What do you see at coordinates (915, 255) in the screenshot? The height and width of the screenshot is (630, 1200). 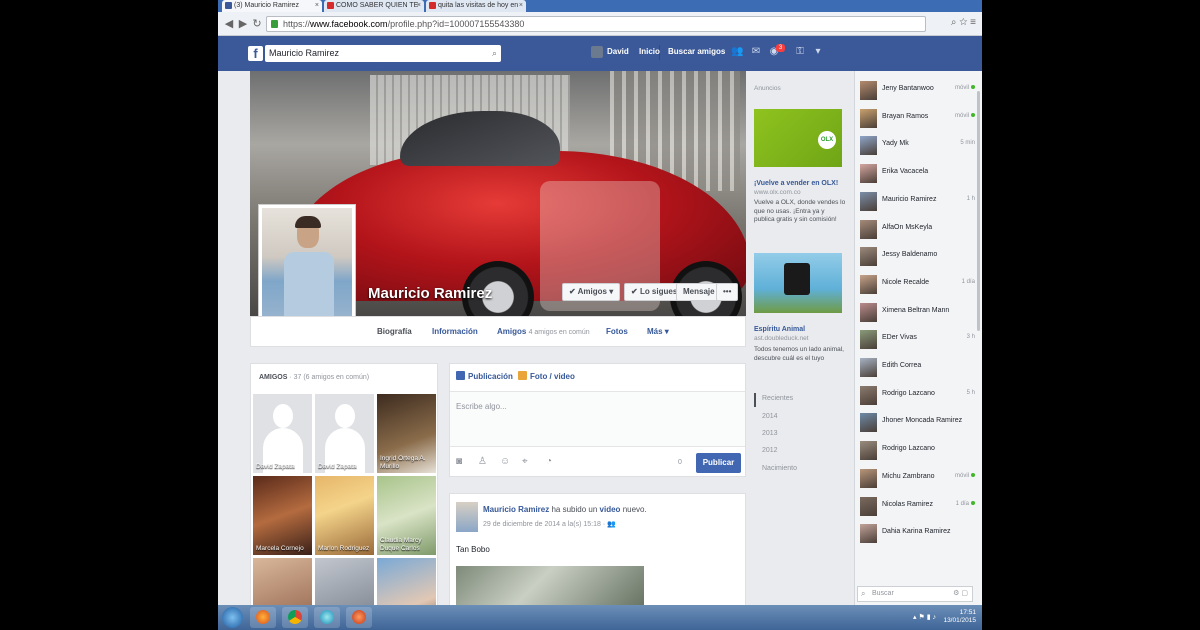 I see `chat-contact: Jessy Baldenamo` at bounding box center [915, 255].